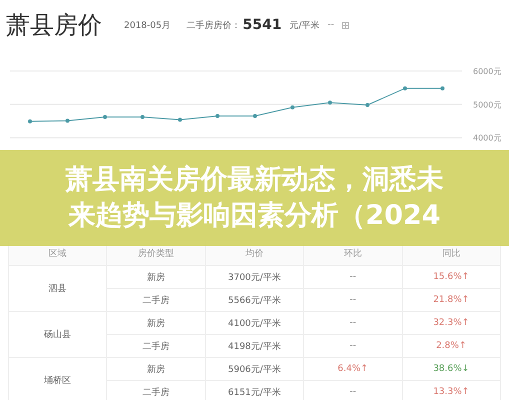  I want to click on table-cell: 埇桥区, so click(57, 379).